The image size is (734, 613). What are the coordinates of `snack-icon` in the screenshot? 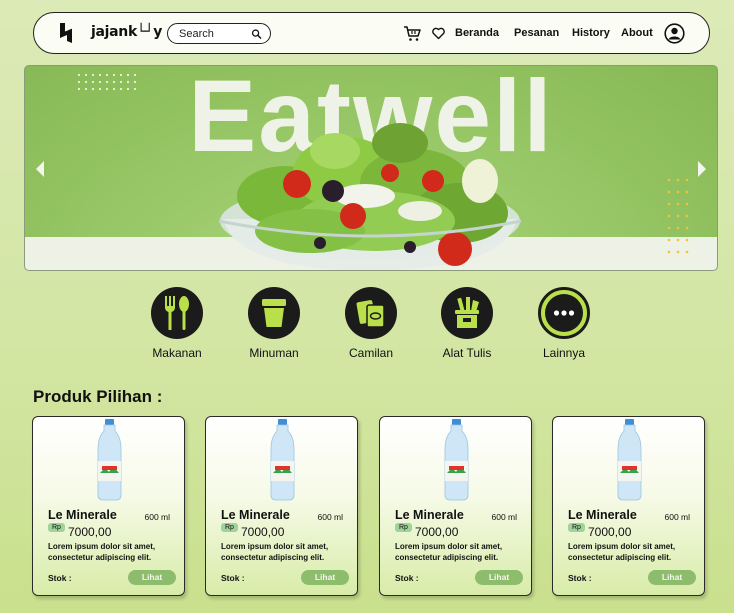 It's located at (370, 314).